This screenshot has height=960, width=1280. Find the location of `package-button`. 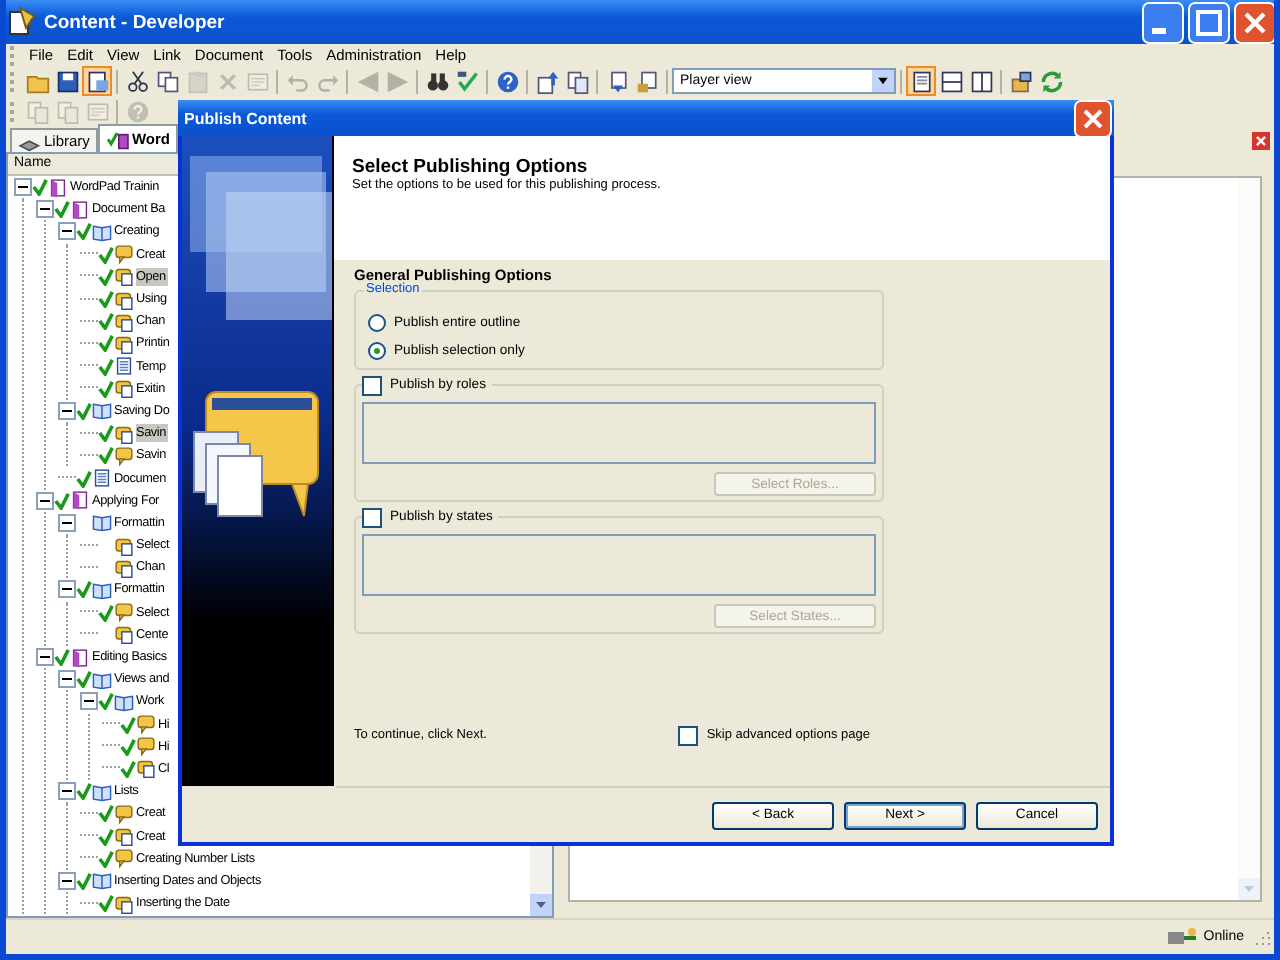

package-button is located at coordinates (1021, 81).